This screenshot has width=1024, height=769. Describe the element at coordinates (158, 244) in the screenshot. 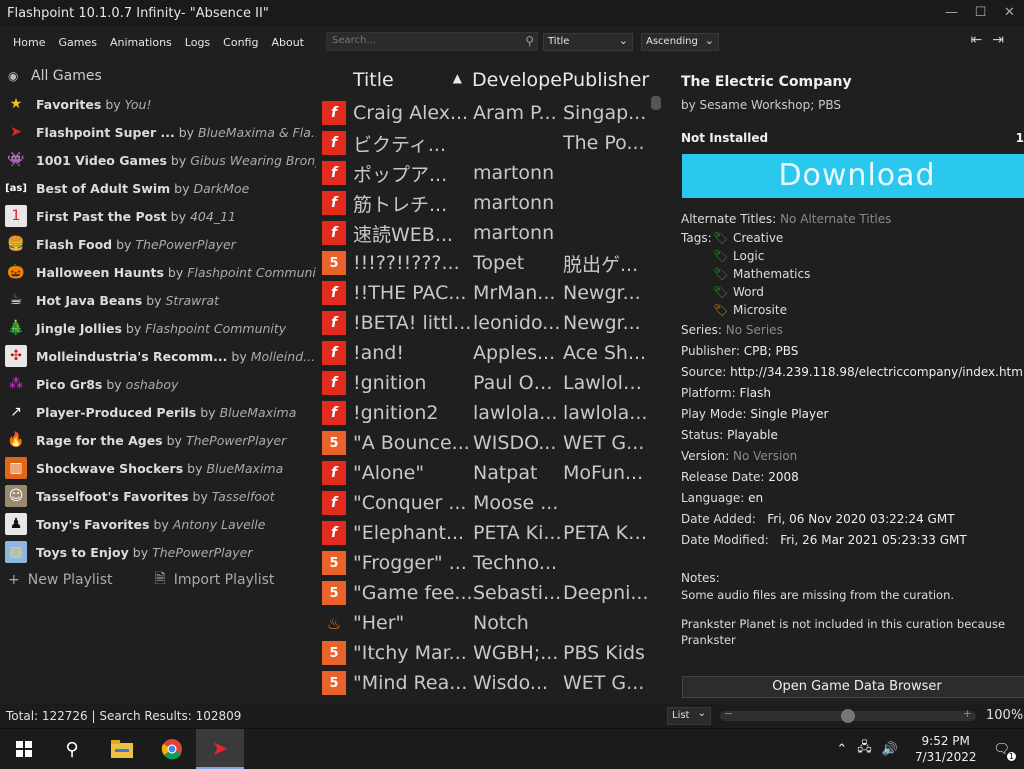

I see `playlist-item: 🍔 Flash Food by ThePowerPlayer` at that location.